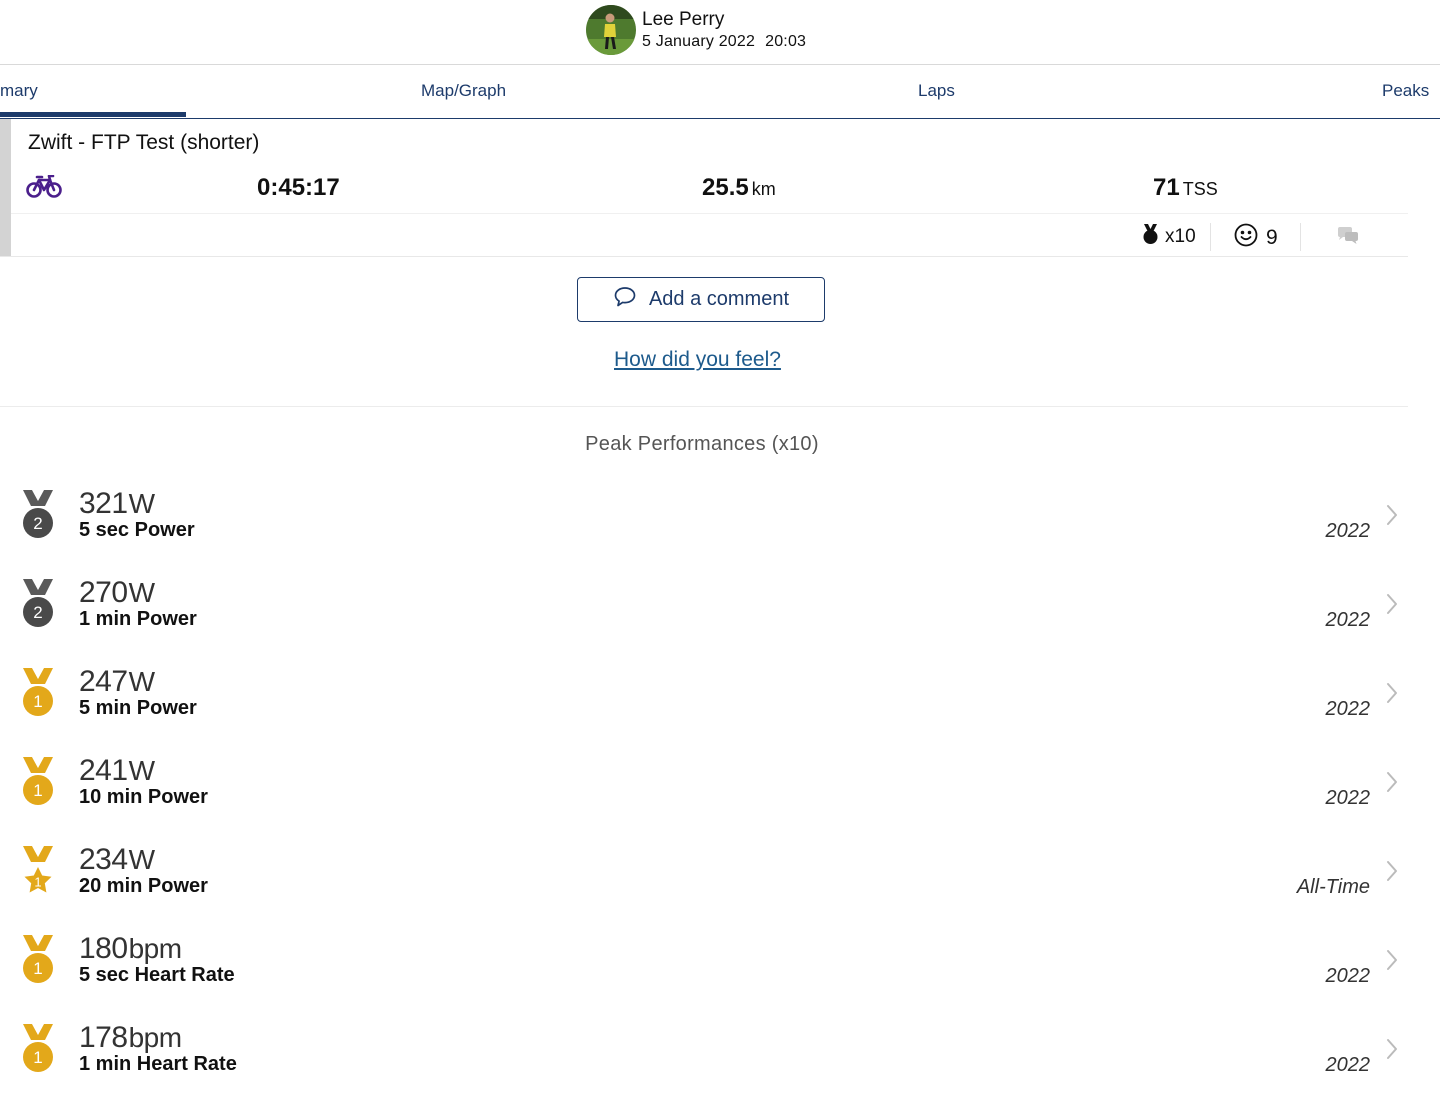  Describe the element at coordinates (704, 799) in the screenshot. I see `peak-performance-row: 1 241W 10 min Power 2022` at that location.